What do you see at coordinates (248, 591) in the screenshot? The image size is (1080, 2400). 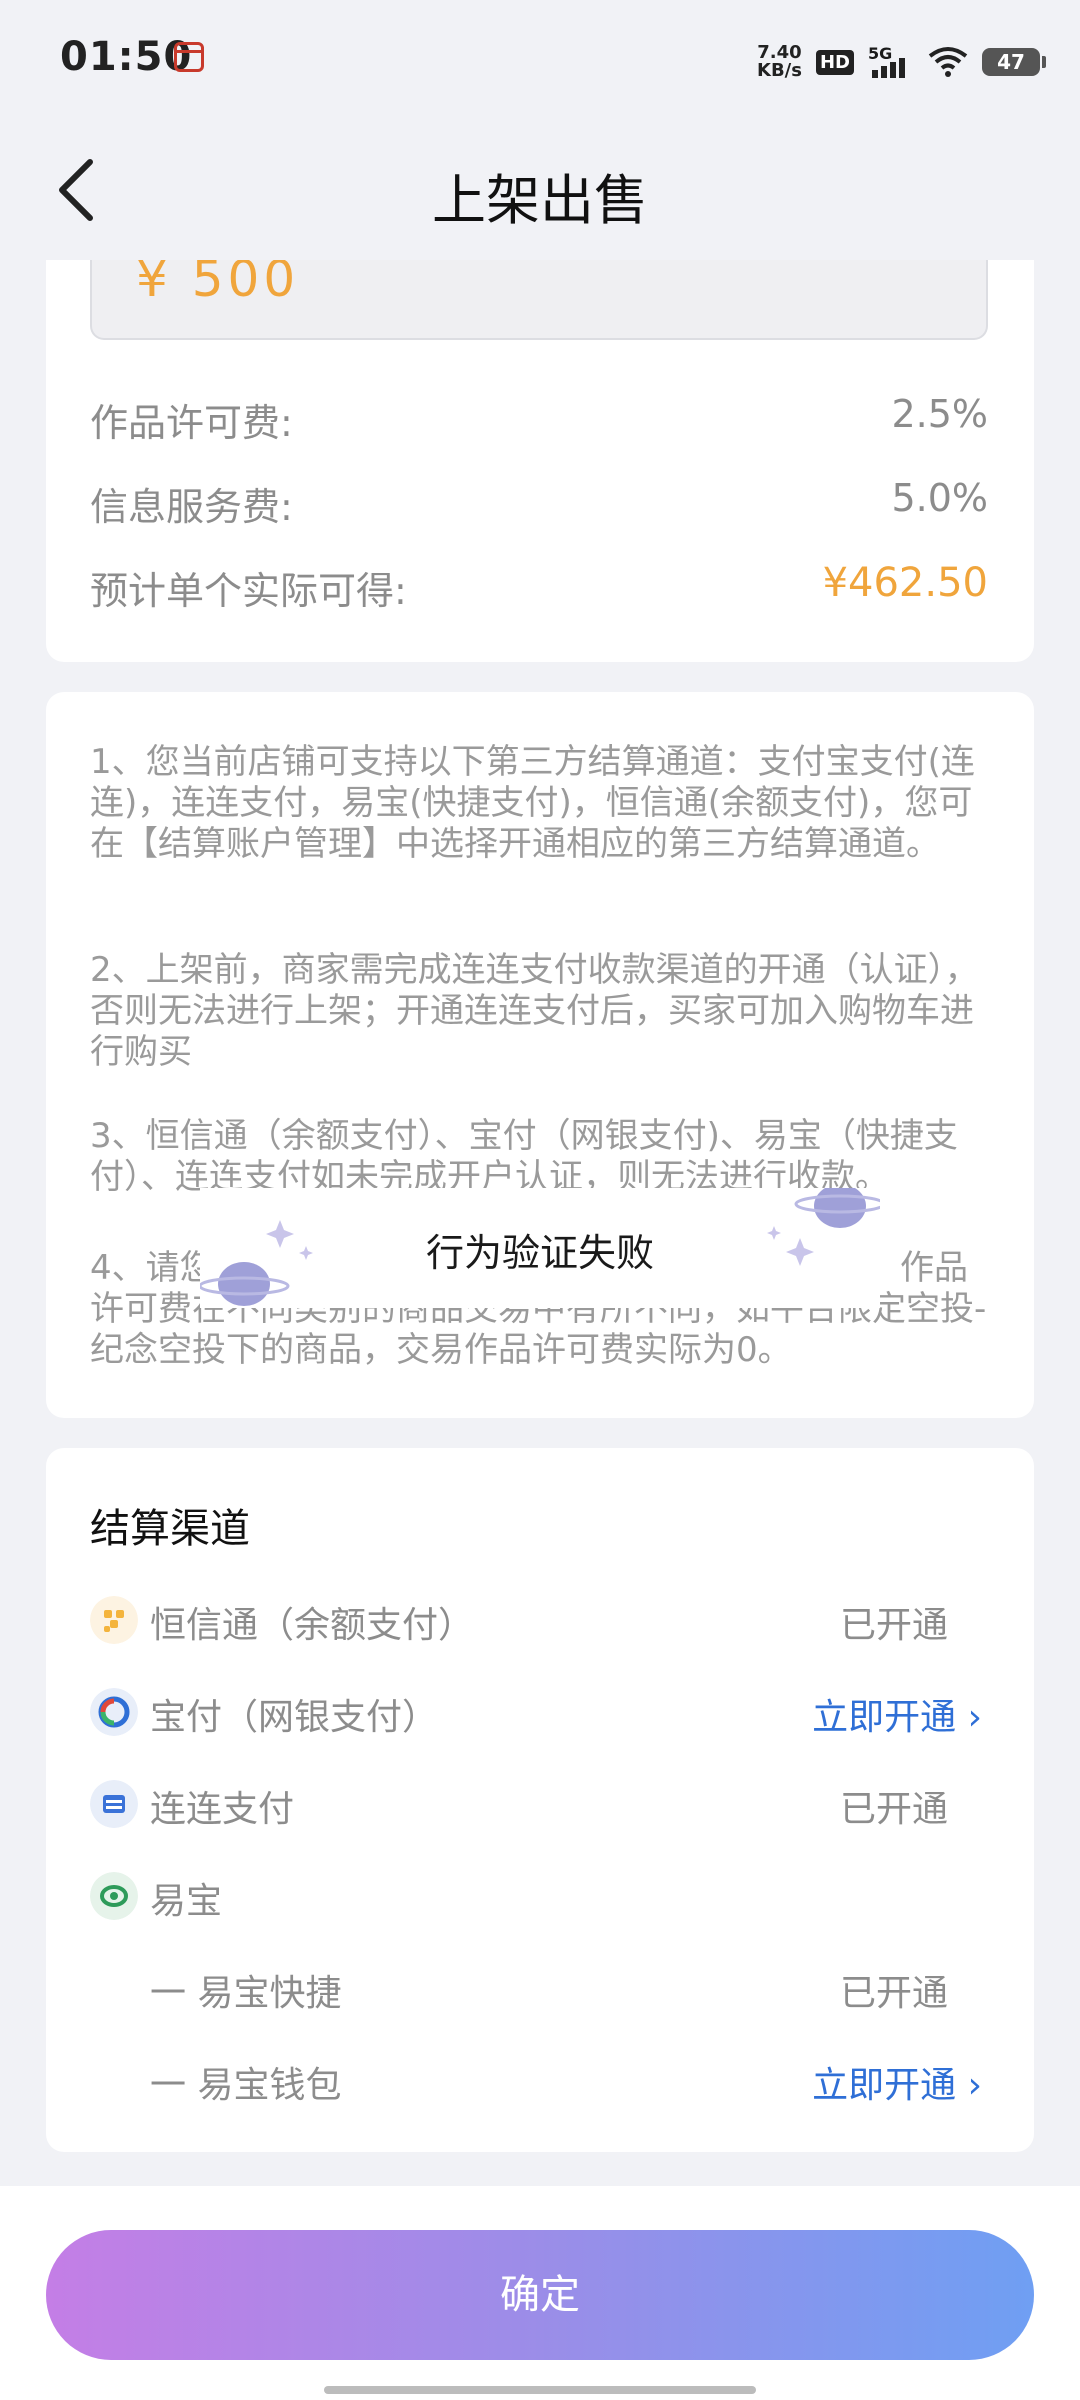 I see `fee-label: 预计单个实际可得:` at bounding box center [248, 591].